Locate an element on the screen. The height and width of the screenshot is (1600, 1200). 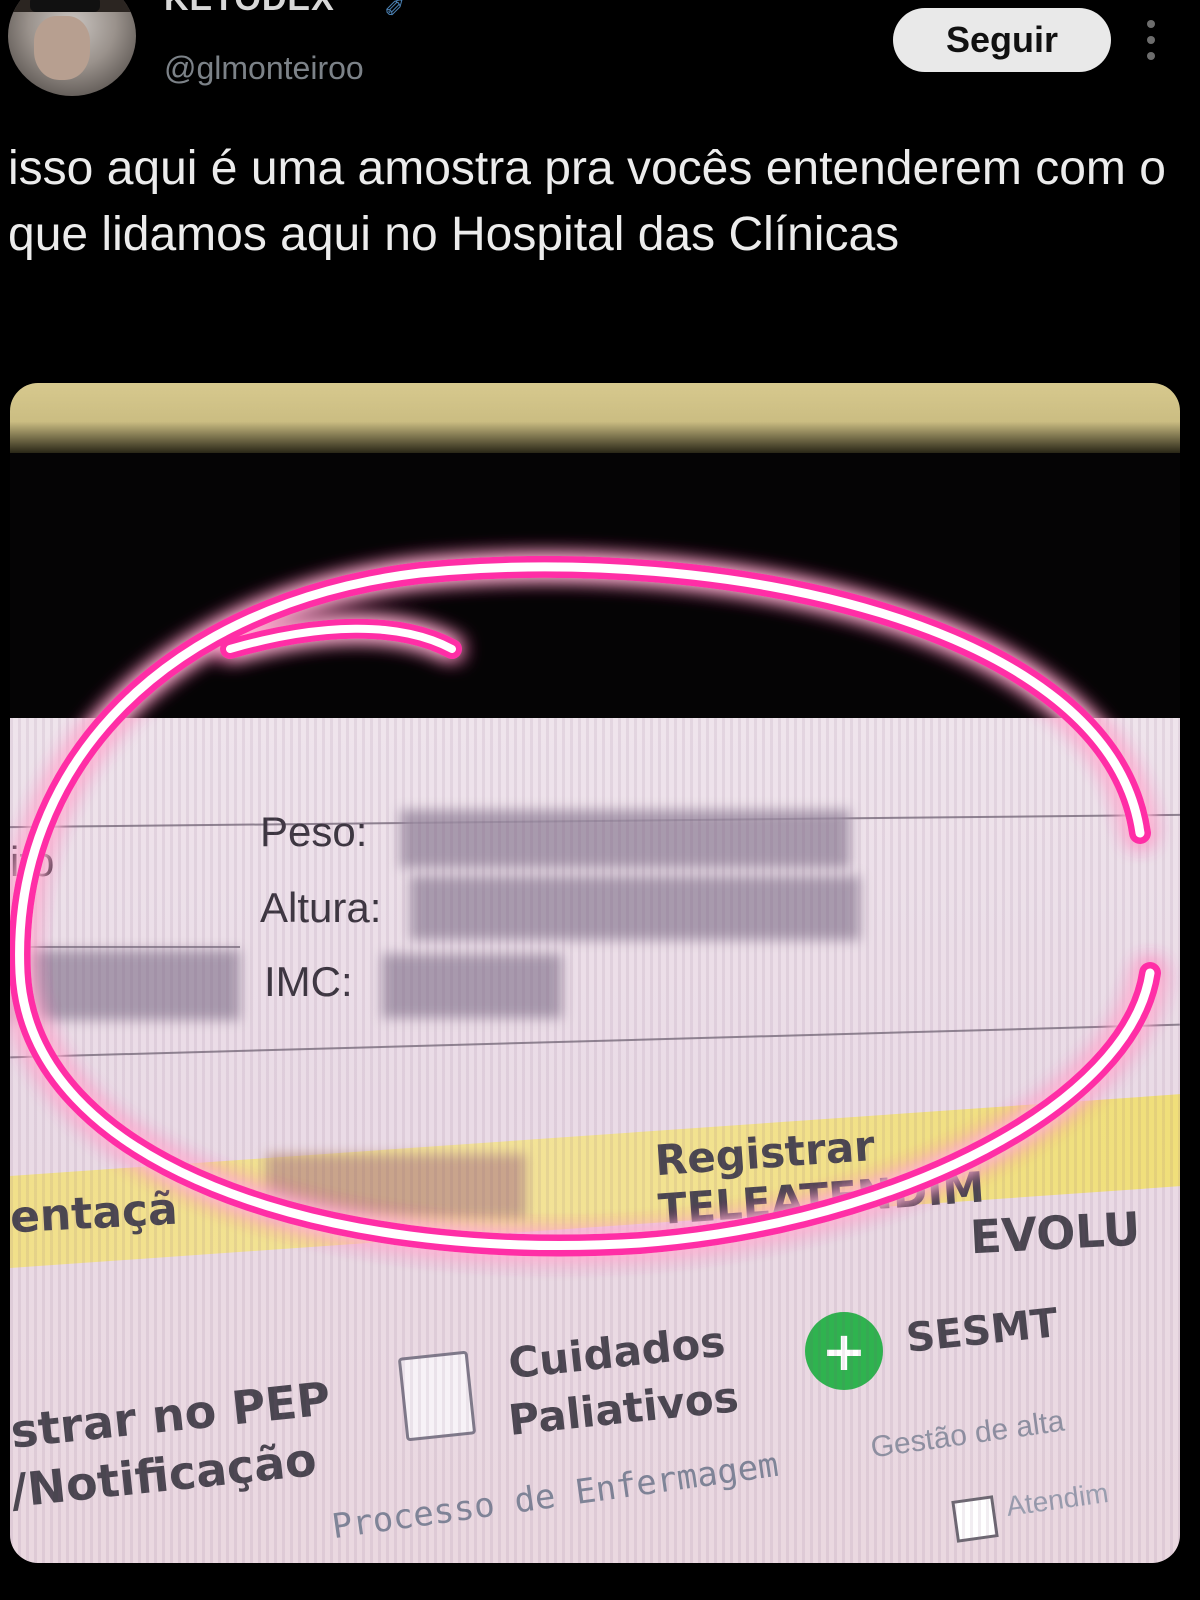
processo-enfermagem-link: Processo de Enfermagem is located at coordinates (555, 1496).